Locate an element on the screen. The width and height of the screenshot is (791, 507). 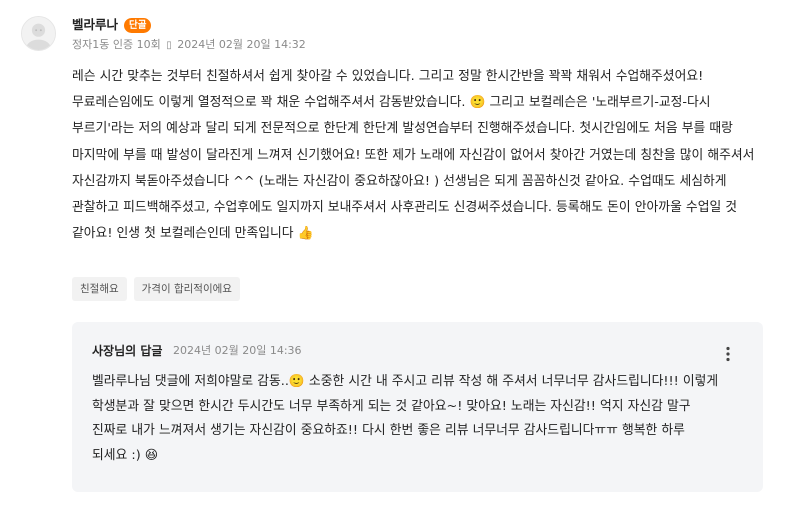
more-vertical-icon is located at coordinates (728, 354).